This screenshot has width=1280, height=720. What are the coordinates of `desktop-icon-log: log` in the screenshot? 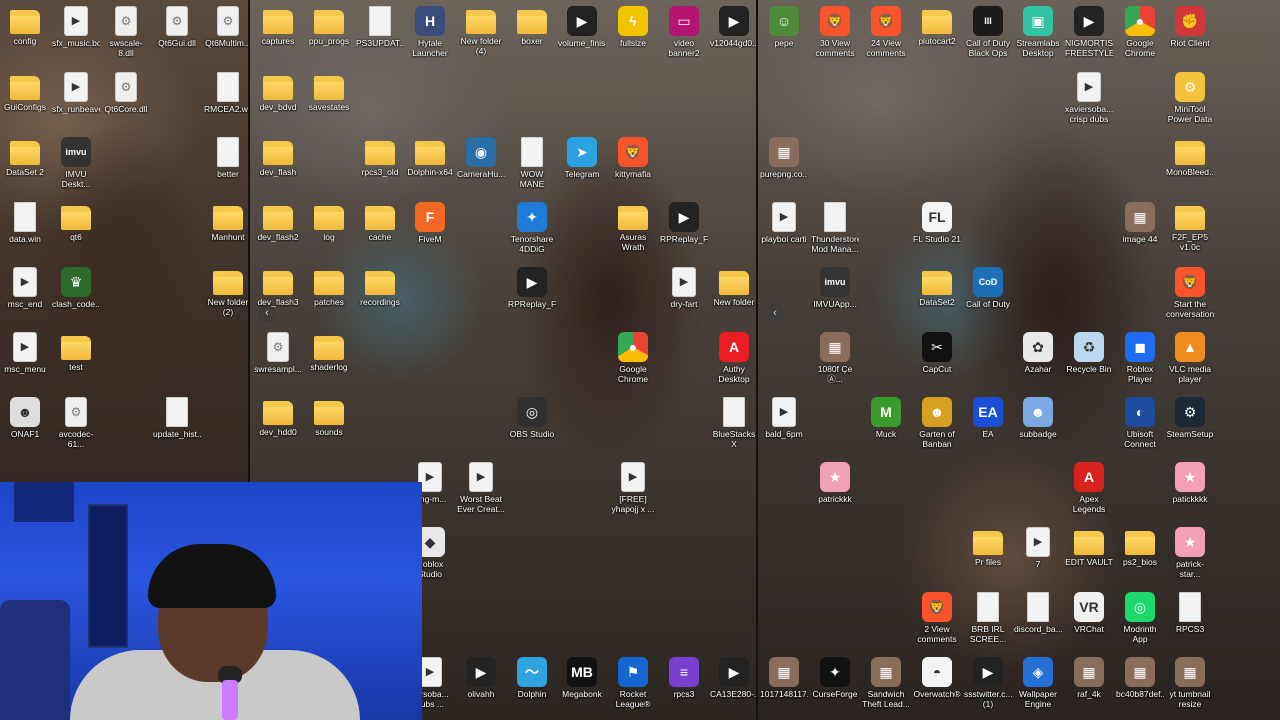 It's located at (329, 222).